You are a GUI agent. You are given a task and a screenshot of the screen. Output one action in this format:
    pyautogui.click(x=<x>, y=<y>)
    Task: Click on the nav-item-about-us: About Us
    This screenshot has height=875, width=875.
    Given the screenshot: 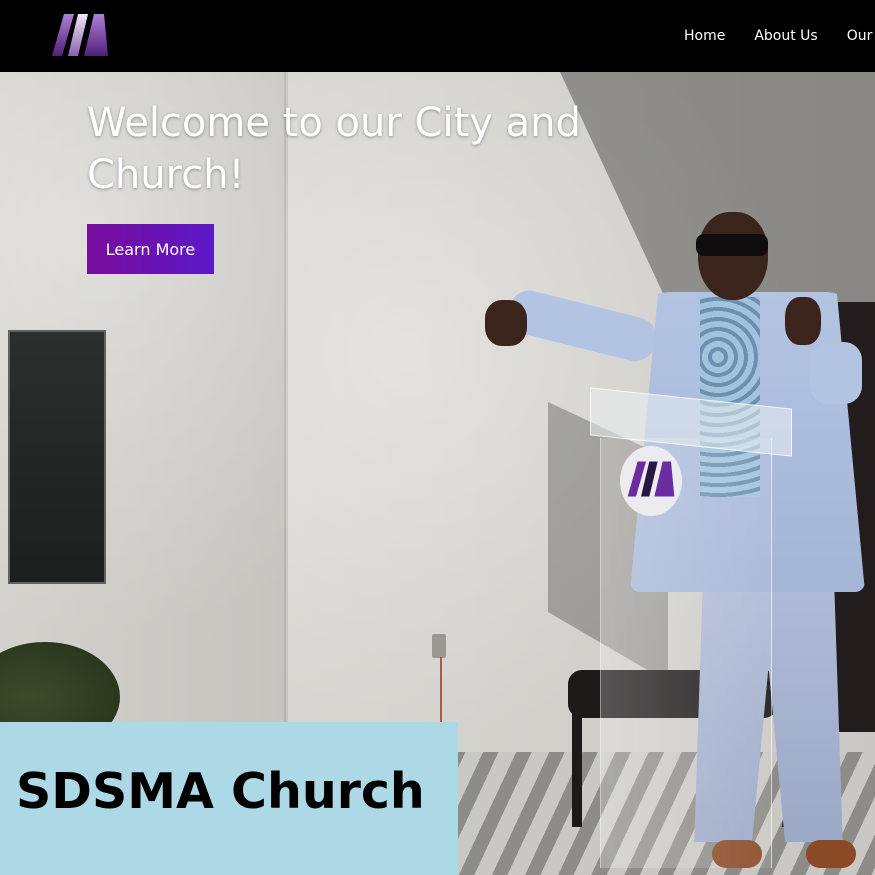 What is the action you would take?
    pyautogui.click(x=785, y=36)
    